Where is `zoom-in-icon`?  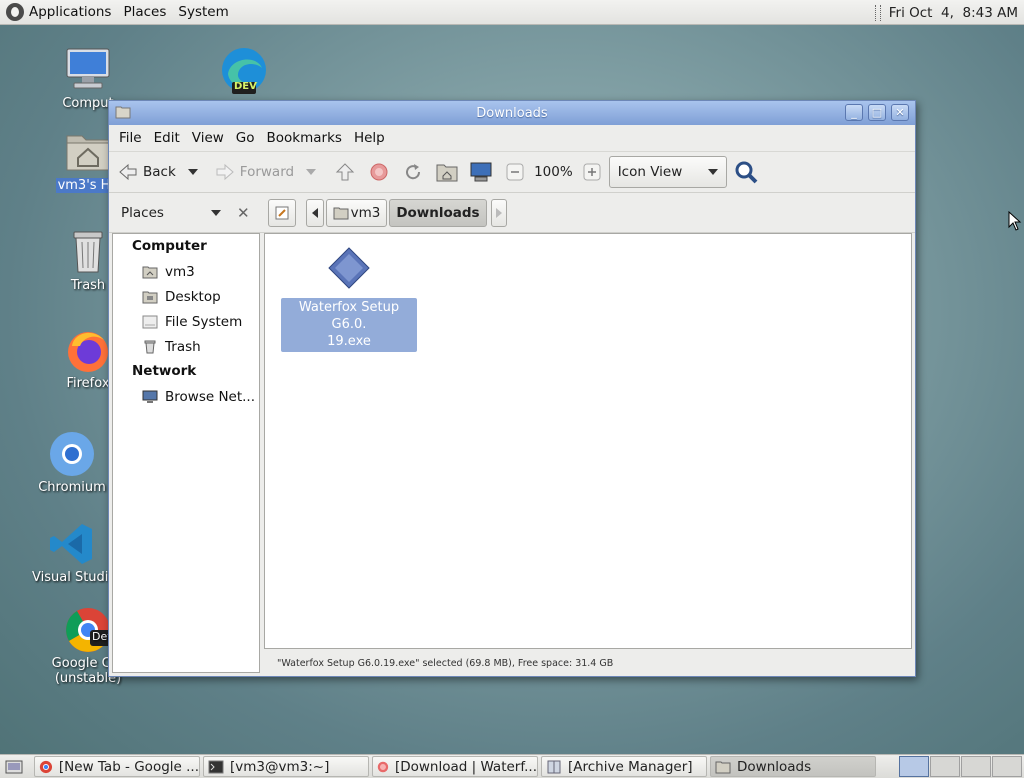
zoom-in-icon is located at coordinates (592, 172).